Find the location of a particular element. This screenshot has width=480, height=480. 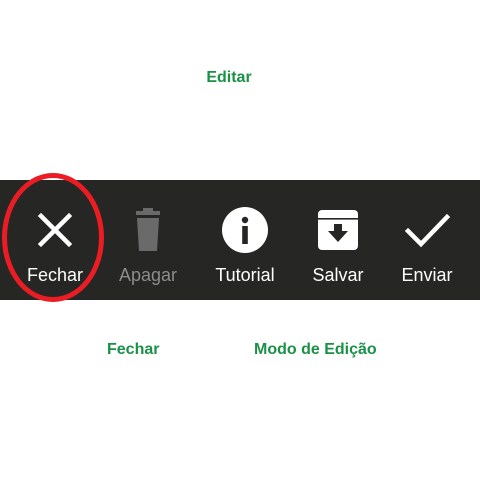

delete-button: Apagar is located at coordinates (148, 240).